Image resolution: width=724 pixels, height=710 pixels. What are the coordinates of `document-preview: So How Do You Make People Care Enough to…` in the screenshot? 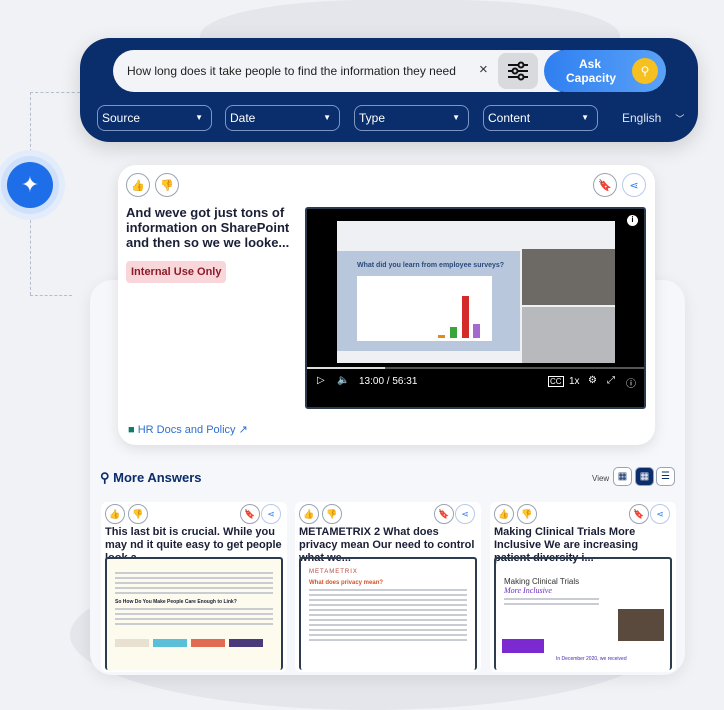 It's located at (194, 613).